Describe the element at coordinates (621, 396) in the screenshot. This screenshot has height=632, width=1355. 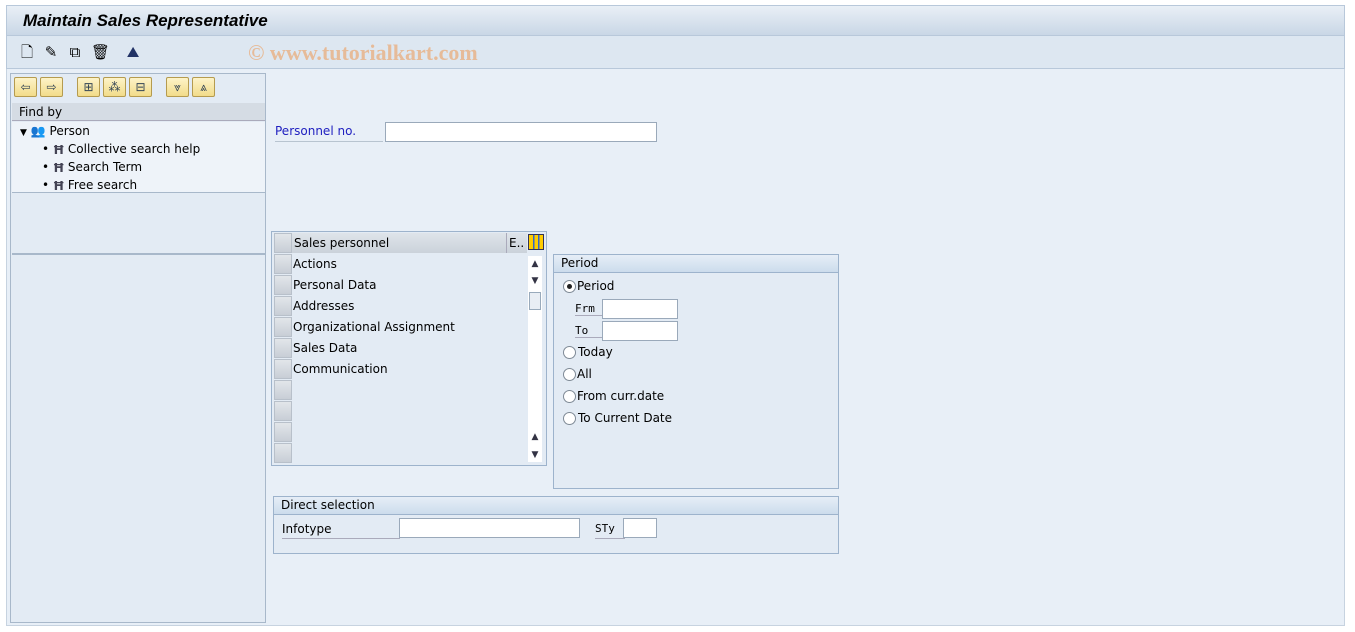
I see `radio-from-curr-date-label: From curr.date` at that location.